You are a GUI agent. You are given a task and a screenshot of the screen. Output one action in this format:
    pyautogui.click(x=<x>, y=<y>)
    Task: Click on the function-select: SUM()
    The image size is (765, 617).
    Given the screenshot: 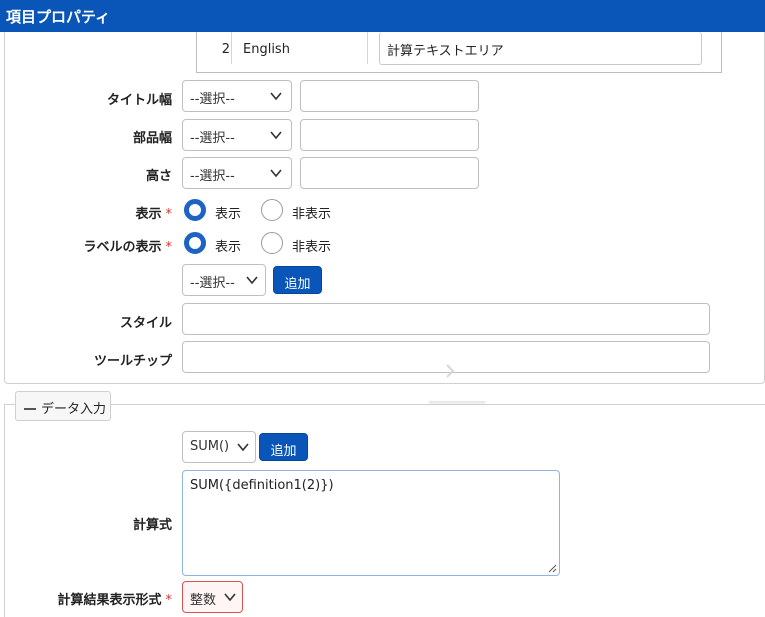 What is the action you would take?
    pyautogui.click(x=219, y=447)
    